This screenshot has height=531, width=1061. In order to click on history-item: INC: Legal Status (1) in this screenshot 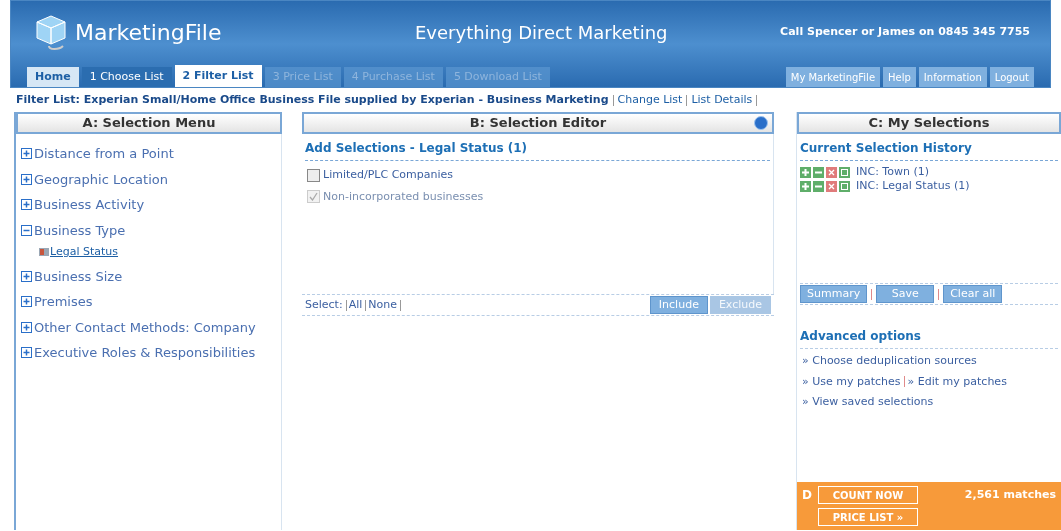, I will do `click(913, 185)`.